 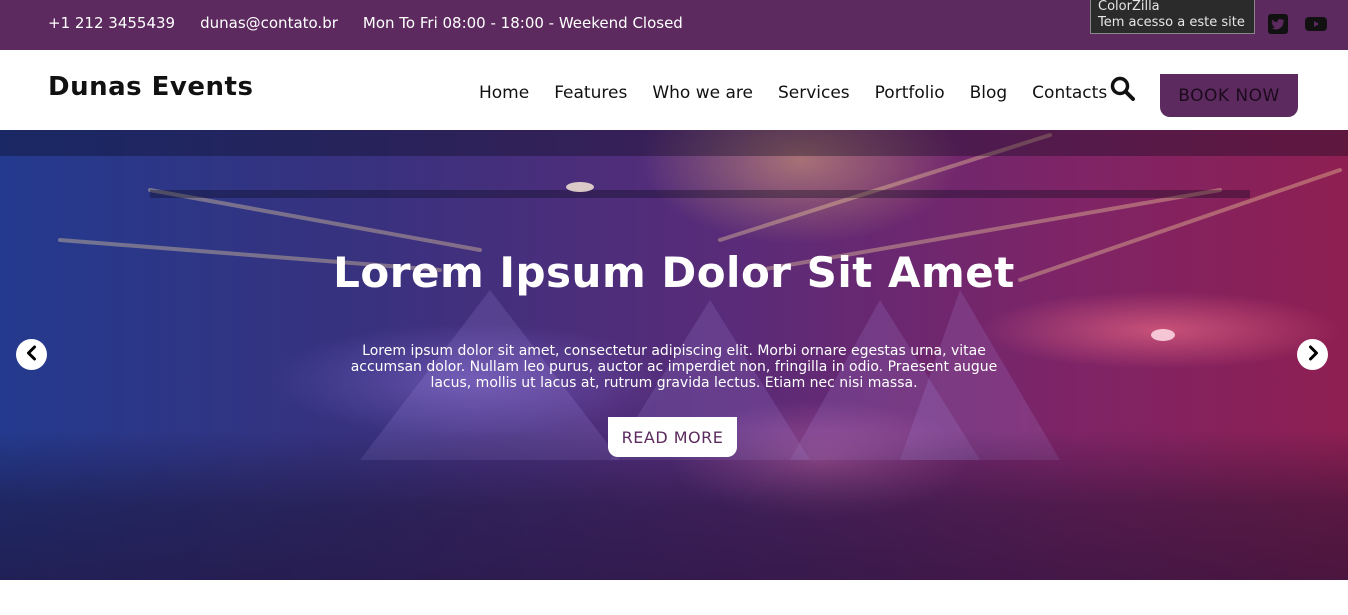 I want to click on site-logo: Dunas Events, so click(x=150, y=87).